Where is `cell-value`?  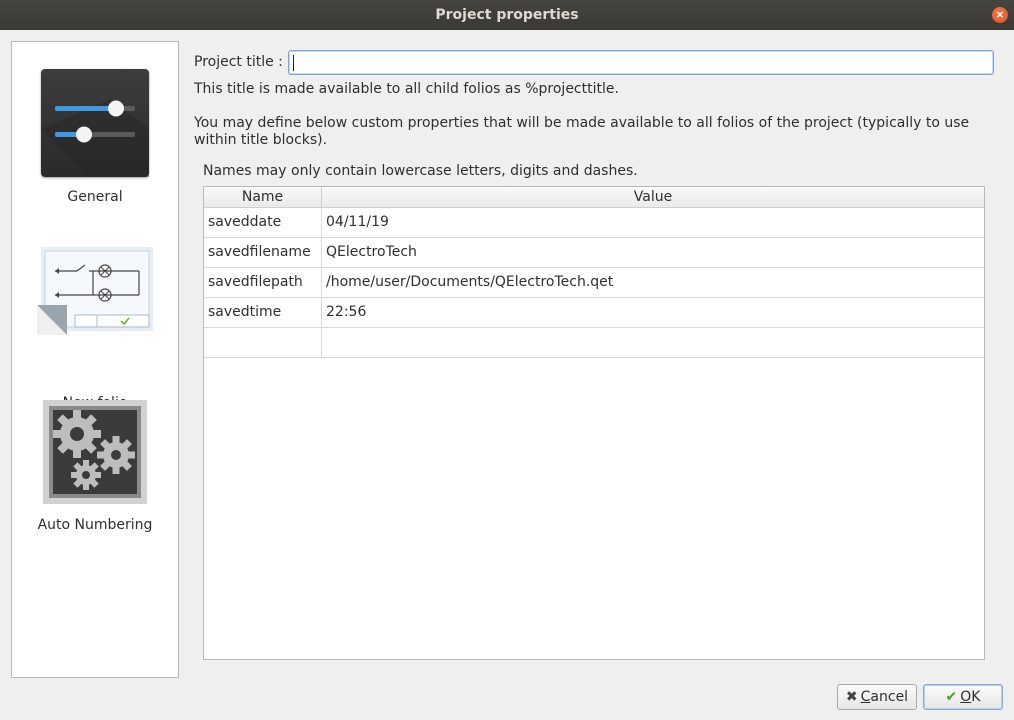 cell-value is located at coordinates (653, 343).